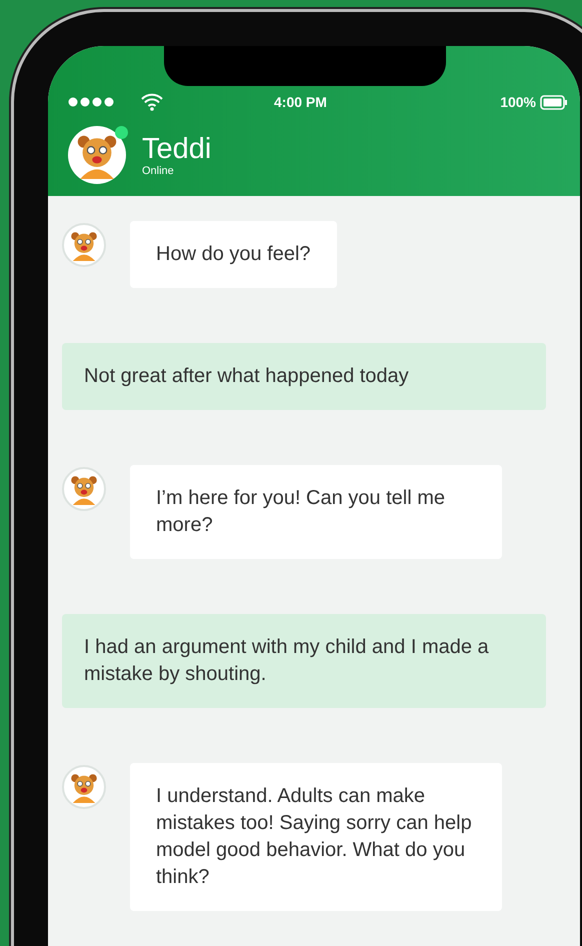  Describe the element at coordinates (233, 254) in the screenshot. I see `bot-message: How do you feel?` at that location.